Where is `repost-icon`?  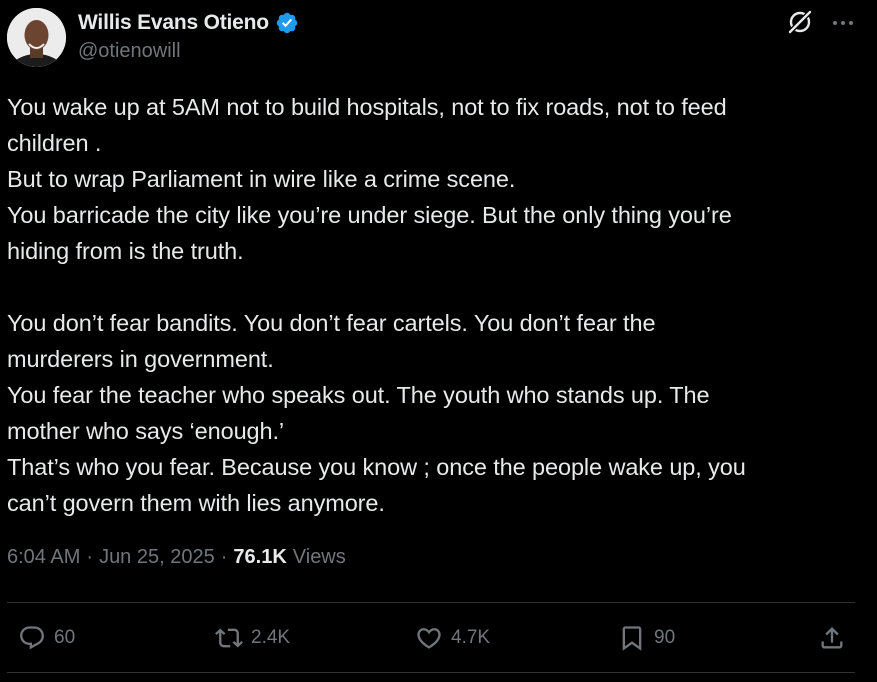 repost-icon is located at coordinates (229, 638).